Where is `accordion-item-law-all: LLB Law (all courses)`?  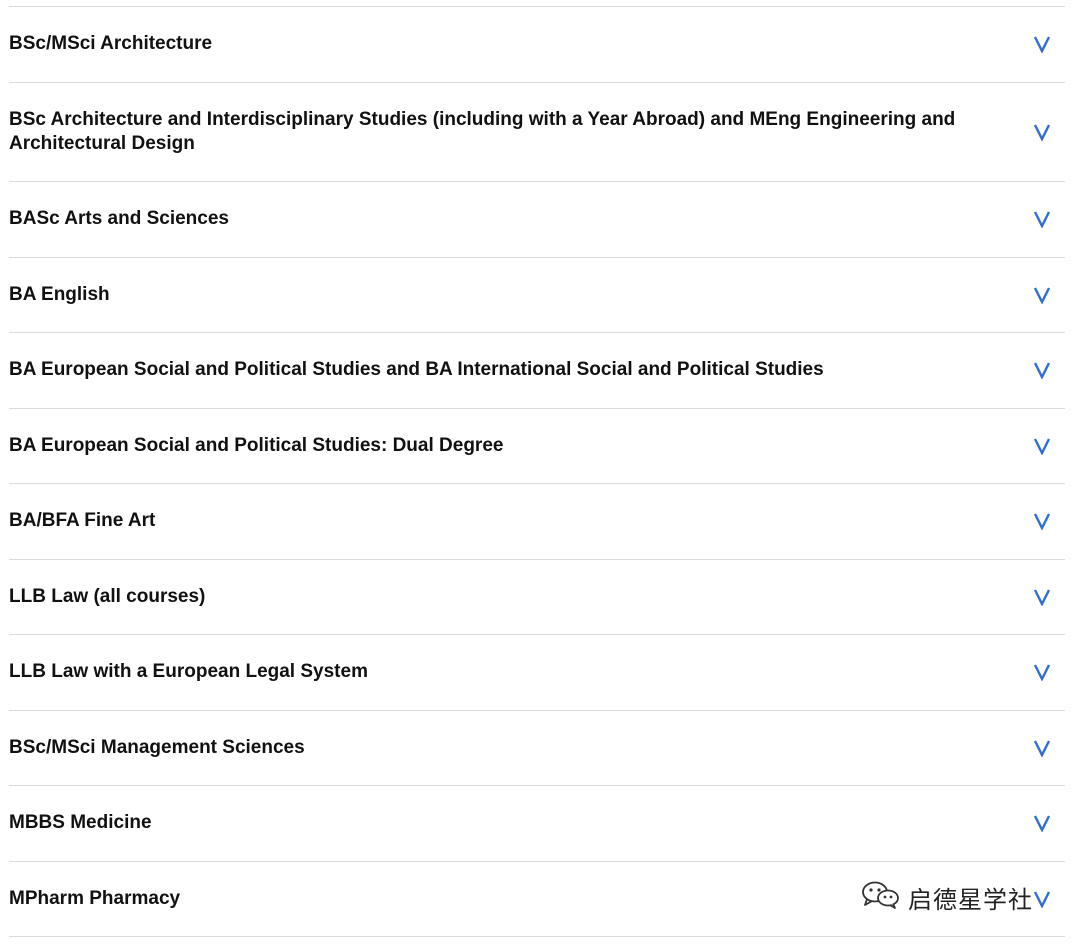 accordion-item-law-all: LLB Law (all courses) is located at coordinates (537, 597).